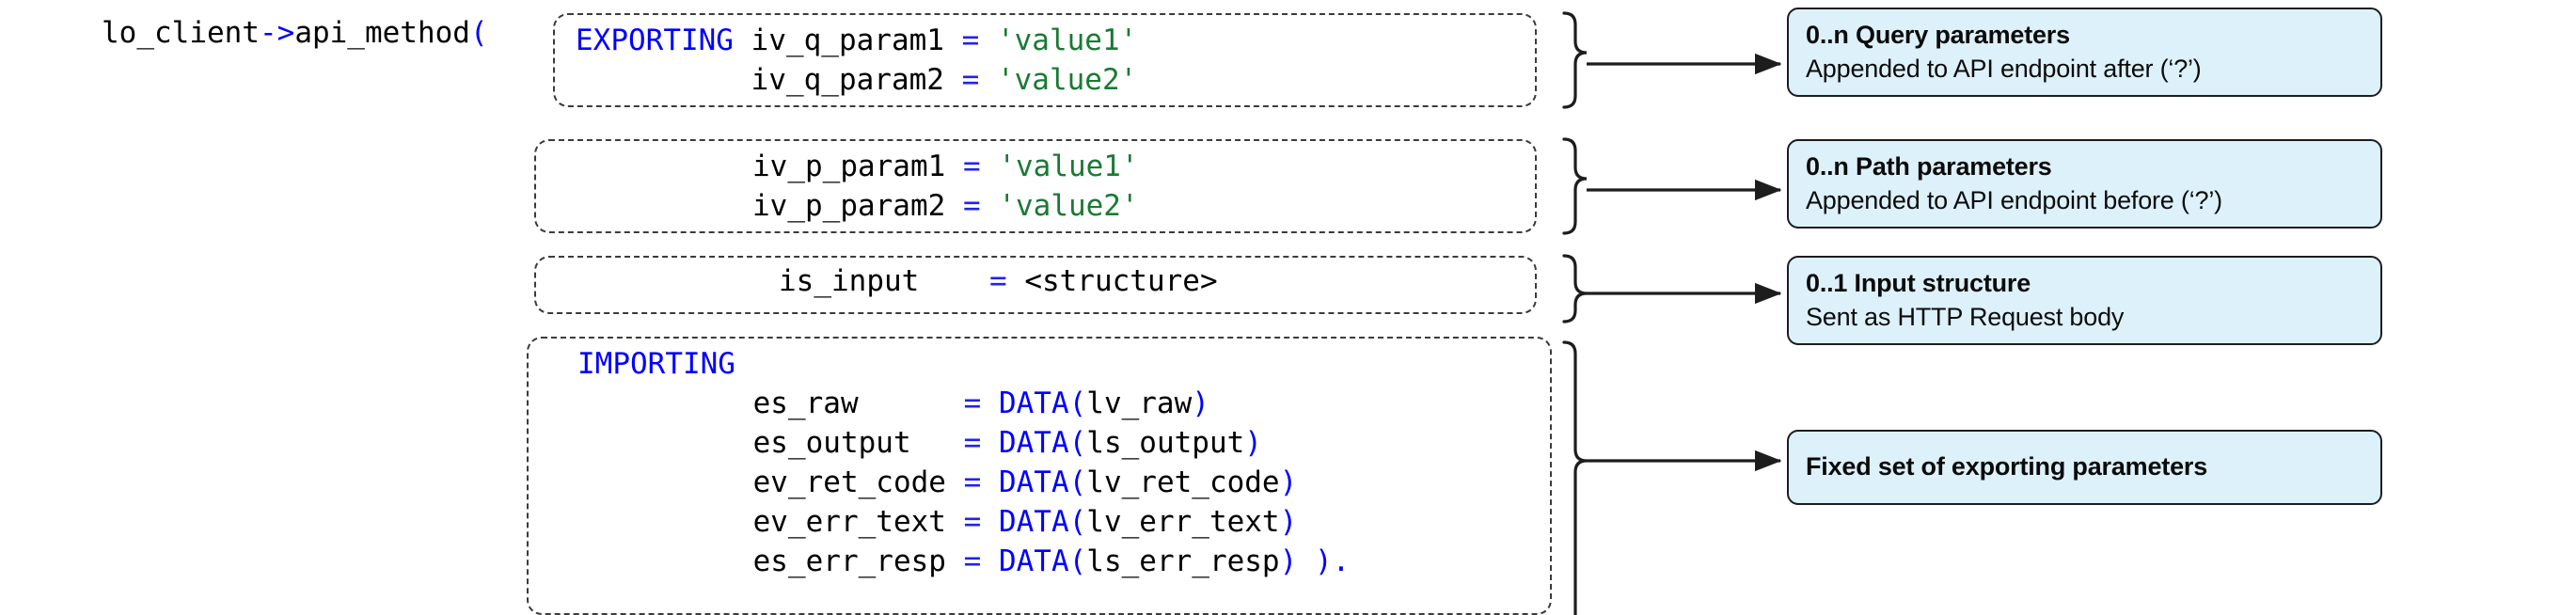  I want to click on callout-title: 0..n Query parameters, so click(1938, 34).